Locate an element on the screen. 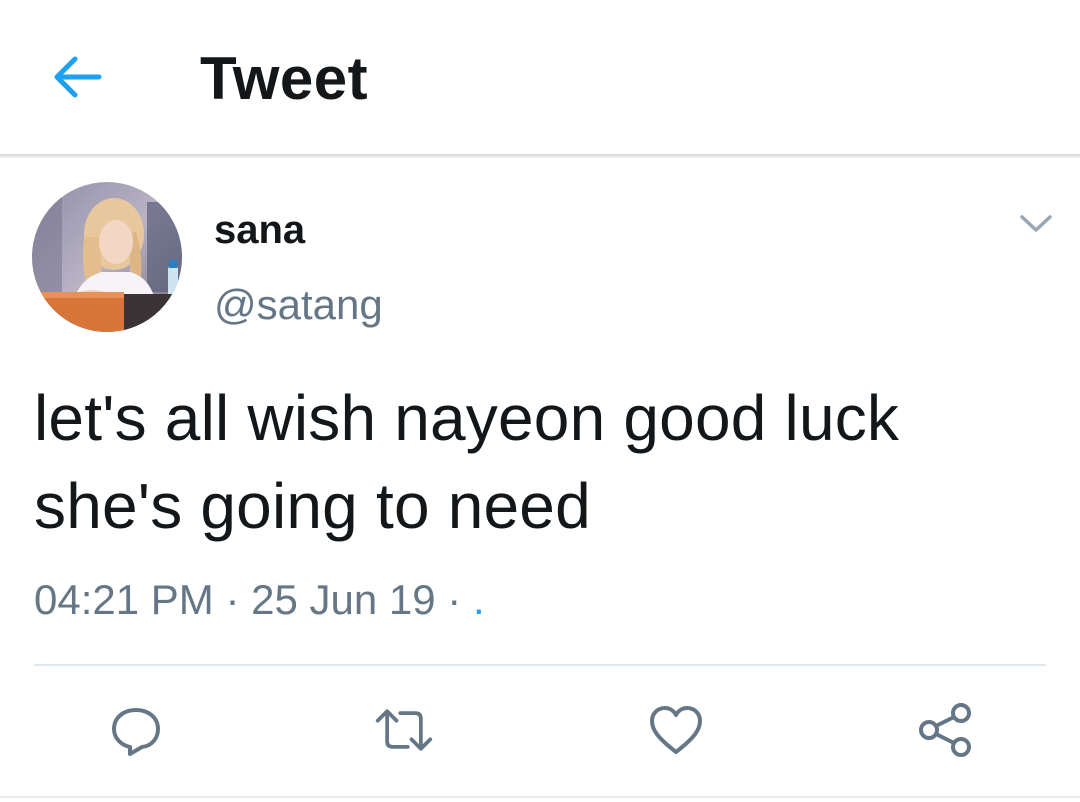  share-icon is located at coordinates (945, 730).